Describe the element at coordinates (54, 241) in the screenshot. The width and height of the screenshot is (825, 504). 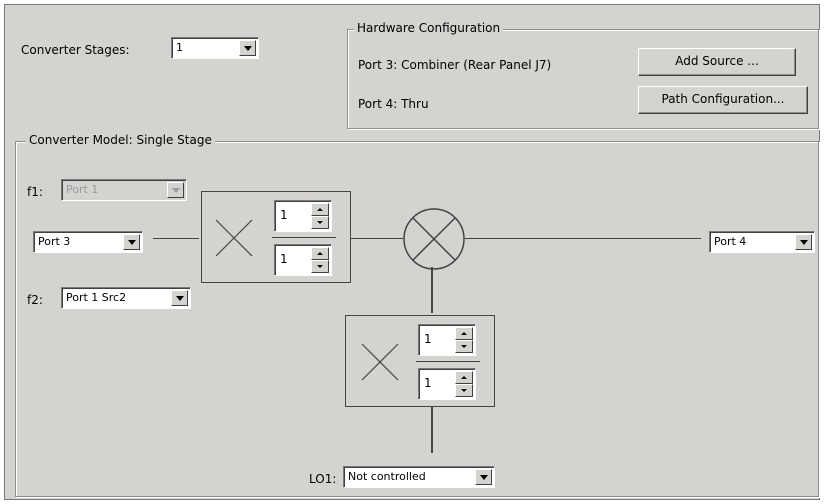
I see `input-port-value: Port 3` at that location.